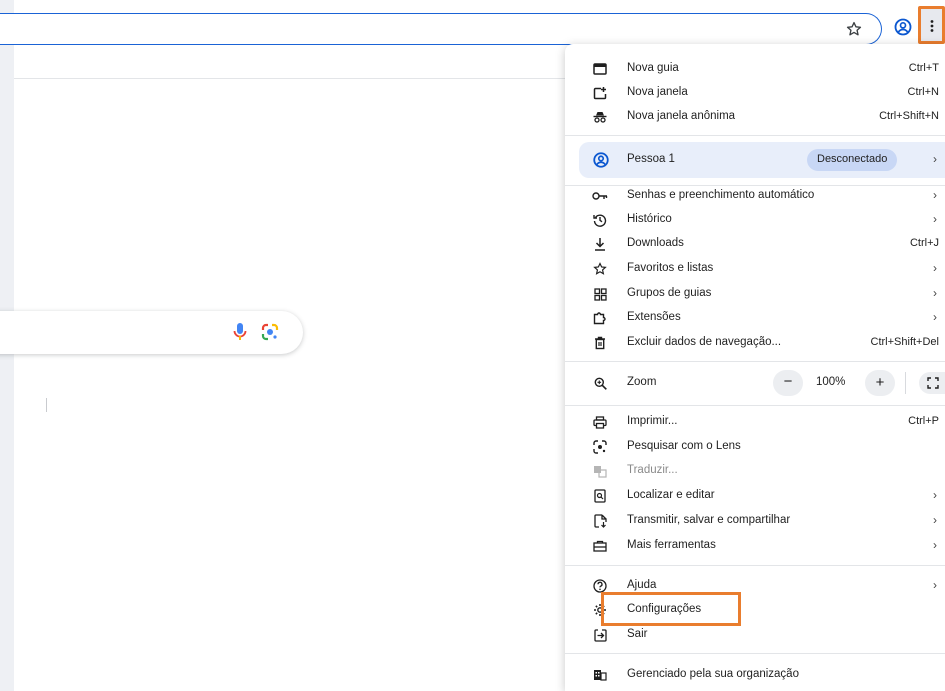 The width and height of the screenshot is (945, 691). I want to click on toolbar, so click(472, 25).